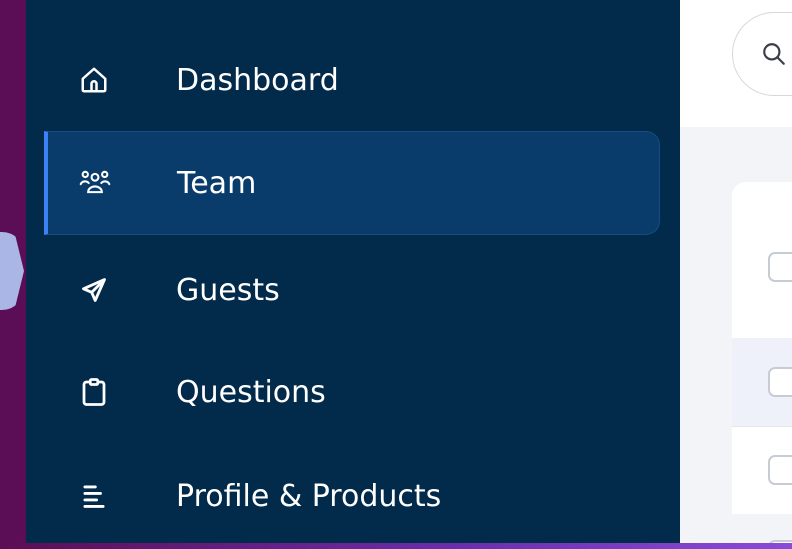 The width and height of the screenshot is (792, 549). Describe the element at coordinates (94, 80) in the screenshot. I see `home-icon` at that location.